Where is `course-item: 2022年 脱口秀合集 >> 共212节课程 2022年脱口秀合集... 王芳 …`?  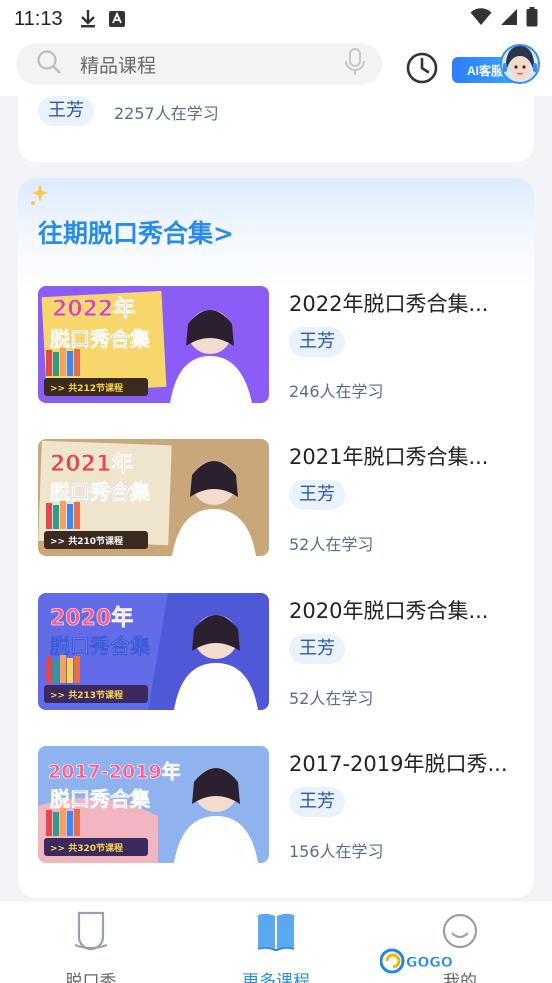 course-item: 2022年 脱口秀合集 >> 共212节课程 2022年脱口秀合集... 王芳 … is located at coordinates (277, 345).